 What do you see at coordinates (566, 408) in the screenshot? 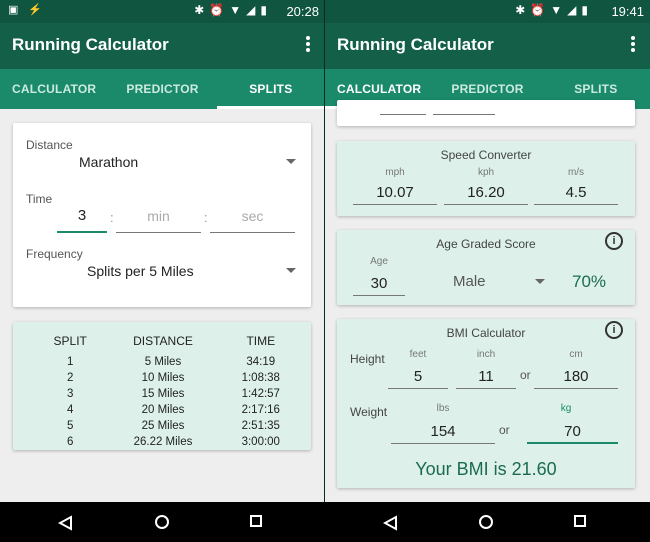
I see `kg-label: kg` at bounding box center [566, 408].